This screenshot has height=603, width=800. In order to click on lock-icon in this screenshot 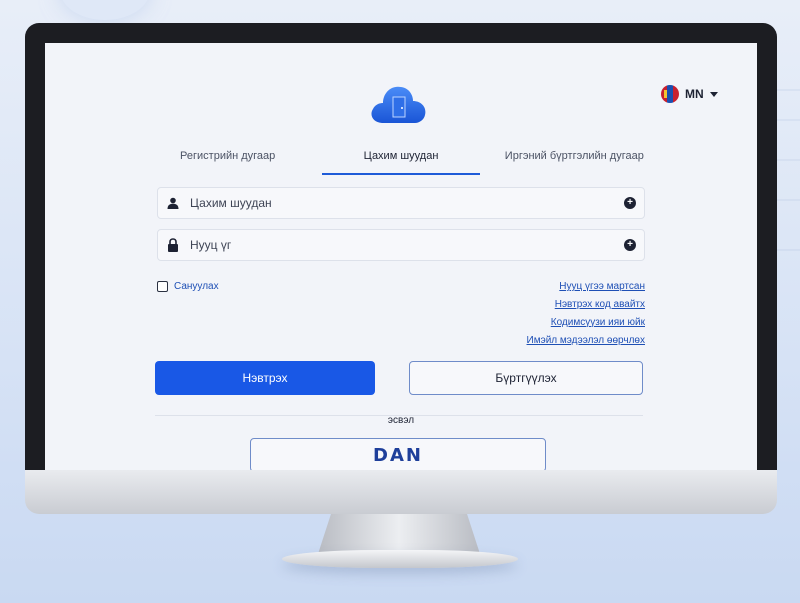, I will do `click(173, 245)`.